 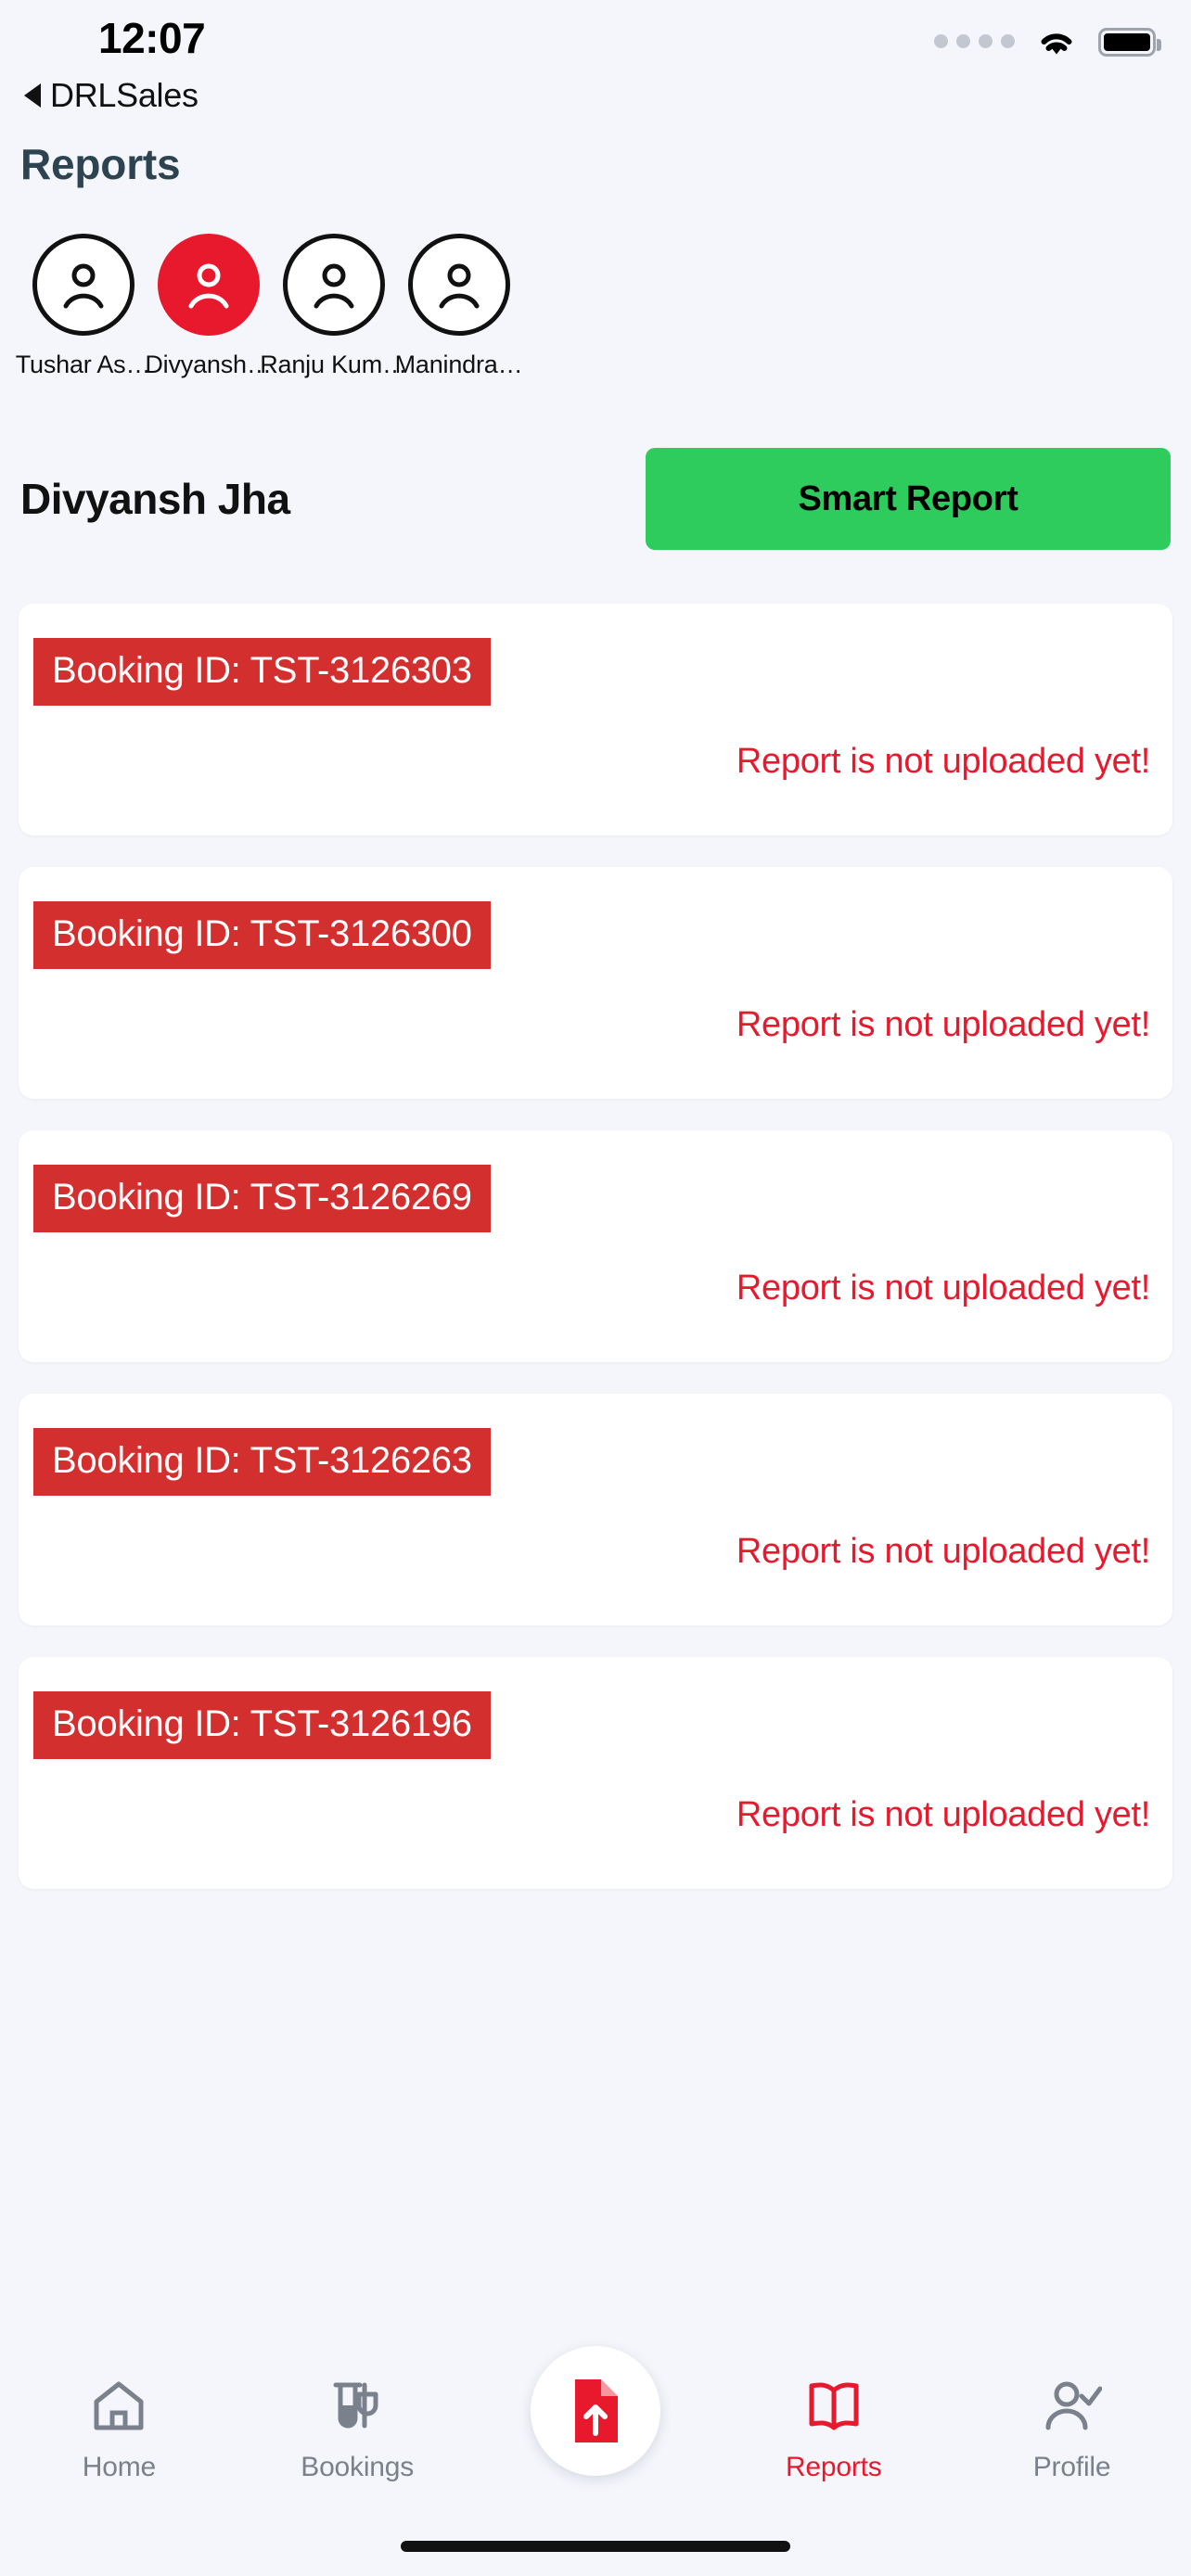 What do you see at coordinates (357, 2406) in the screenshot?
I see `test-tube-icon` at bounding box center [357, 2406].